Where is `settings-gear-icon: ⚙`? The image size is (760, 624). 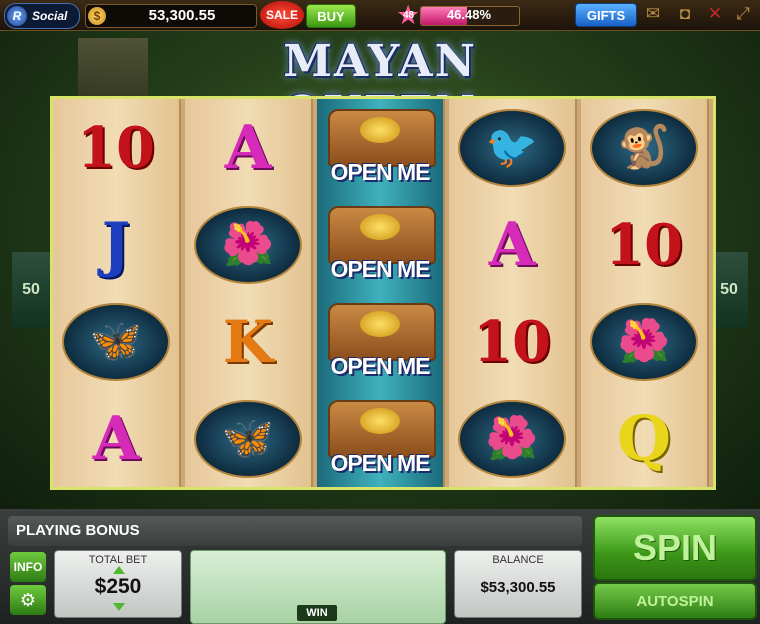 settings-gear-icon: ⚙ is located at coordinates (28, 600).